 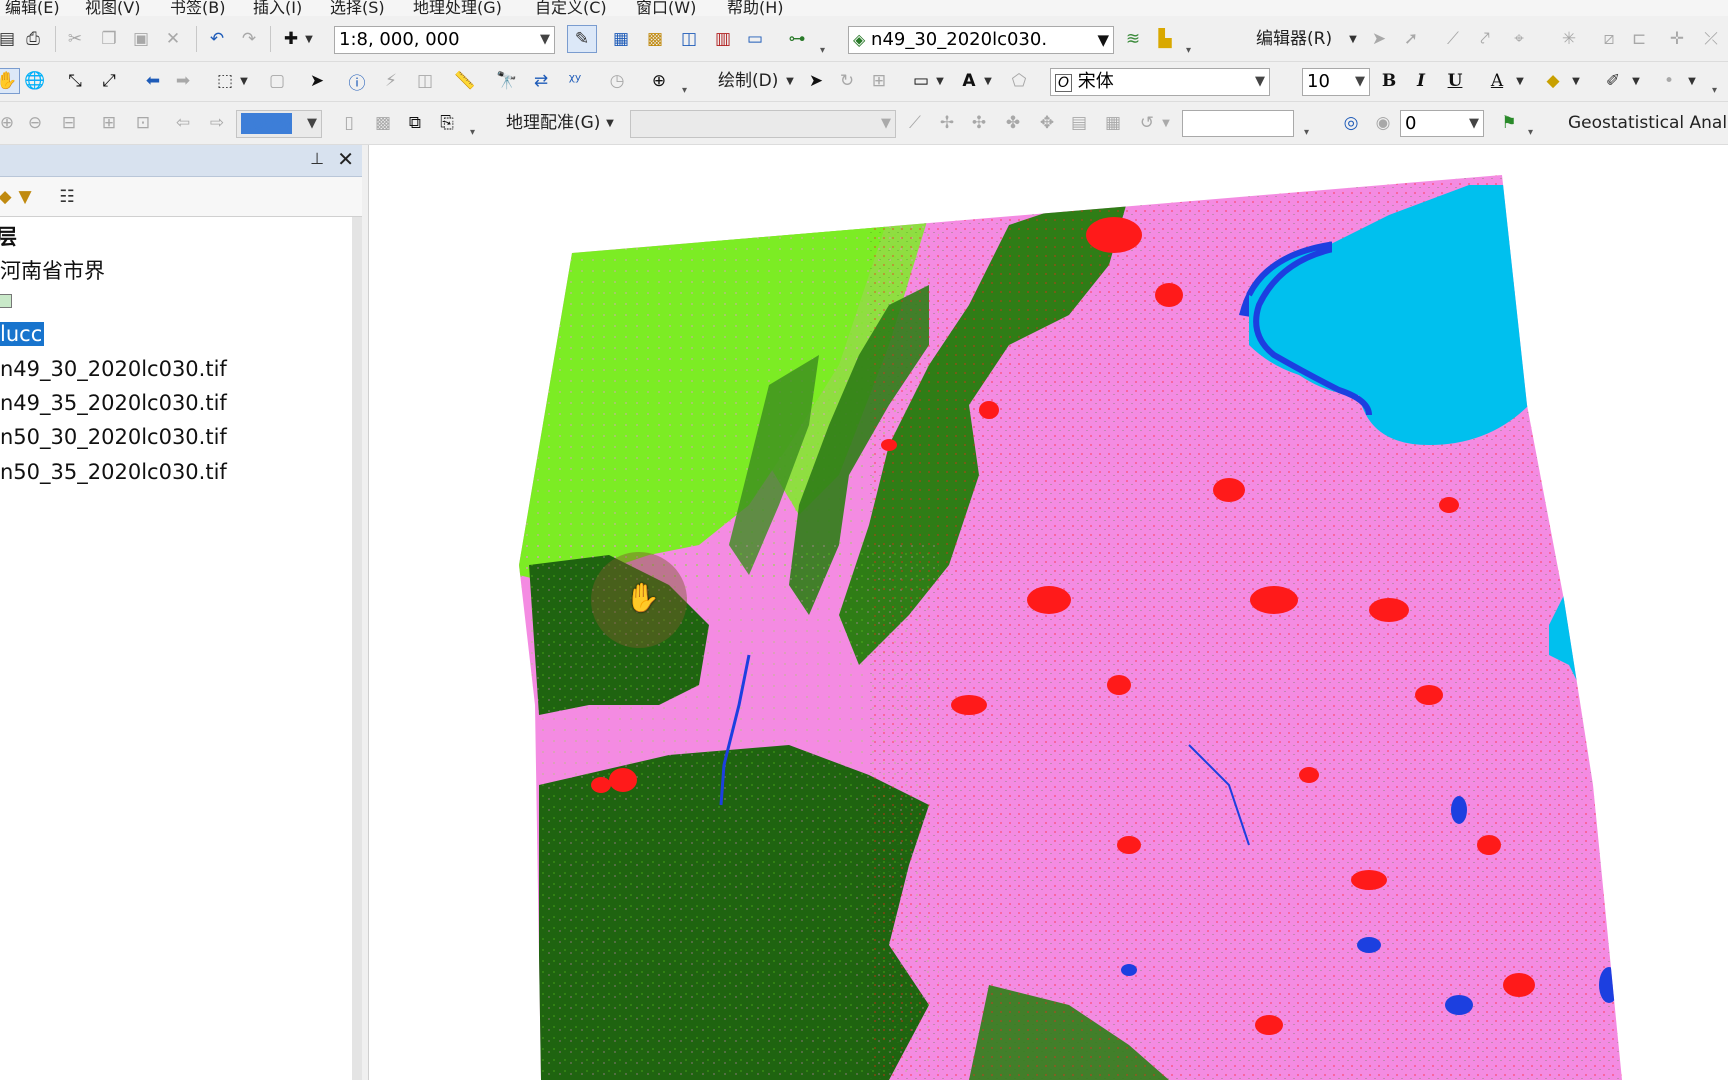 I want to click on toc-layer-n50-30: n50_30_2020lc030.tif, so click(x=113, y=437).